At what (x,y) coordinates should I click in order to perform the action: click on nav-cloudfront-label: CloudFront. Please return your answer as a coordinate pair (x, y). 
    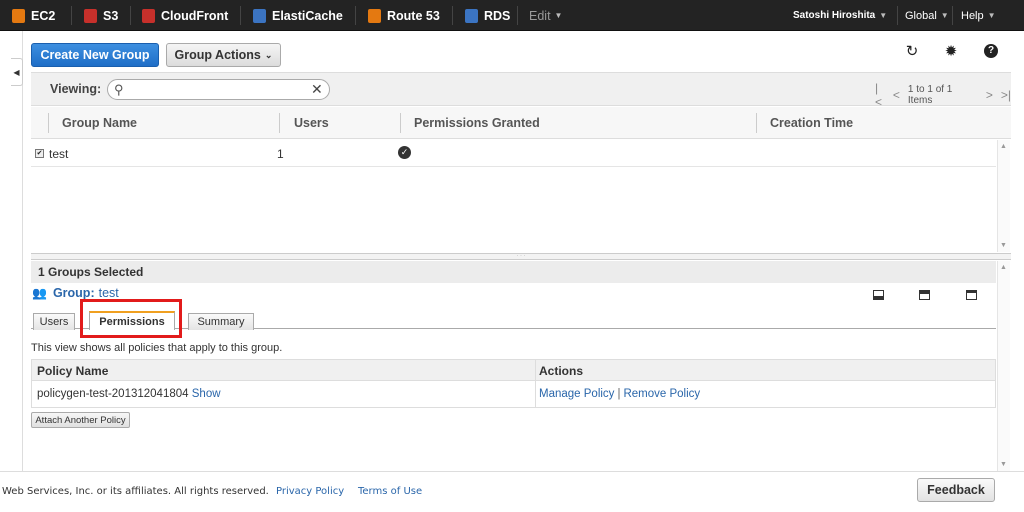
    Looking at the image, I should click on (195, 15).